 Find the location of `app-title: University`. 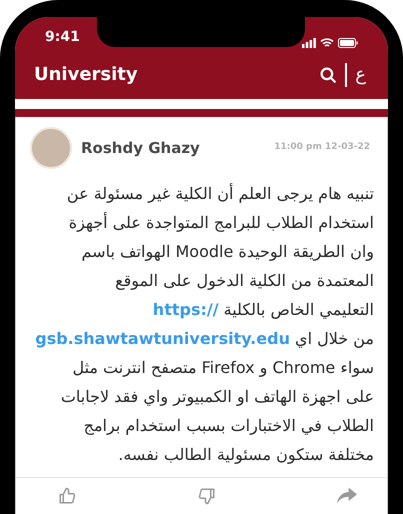

app-title: University is located at coordinates (86, 75).